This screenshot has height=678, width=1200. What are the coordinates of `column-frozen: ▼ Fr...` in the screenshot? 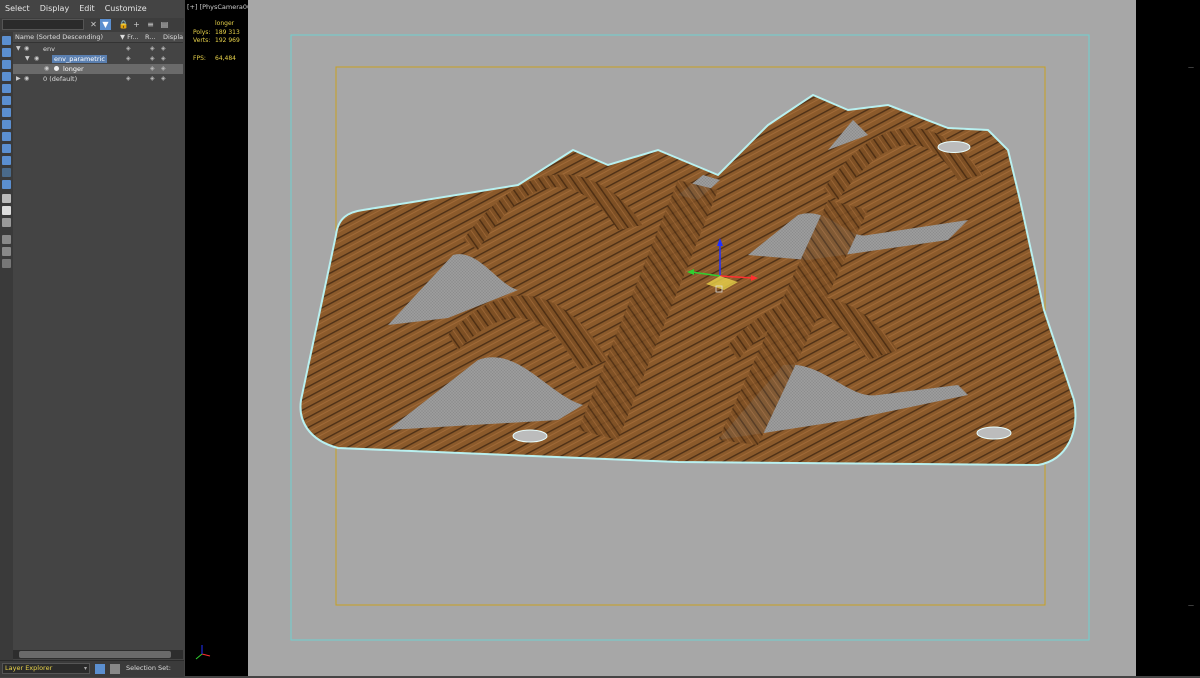 It's located at (129, 37).